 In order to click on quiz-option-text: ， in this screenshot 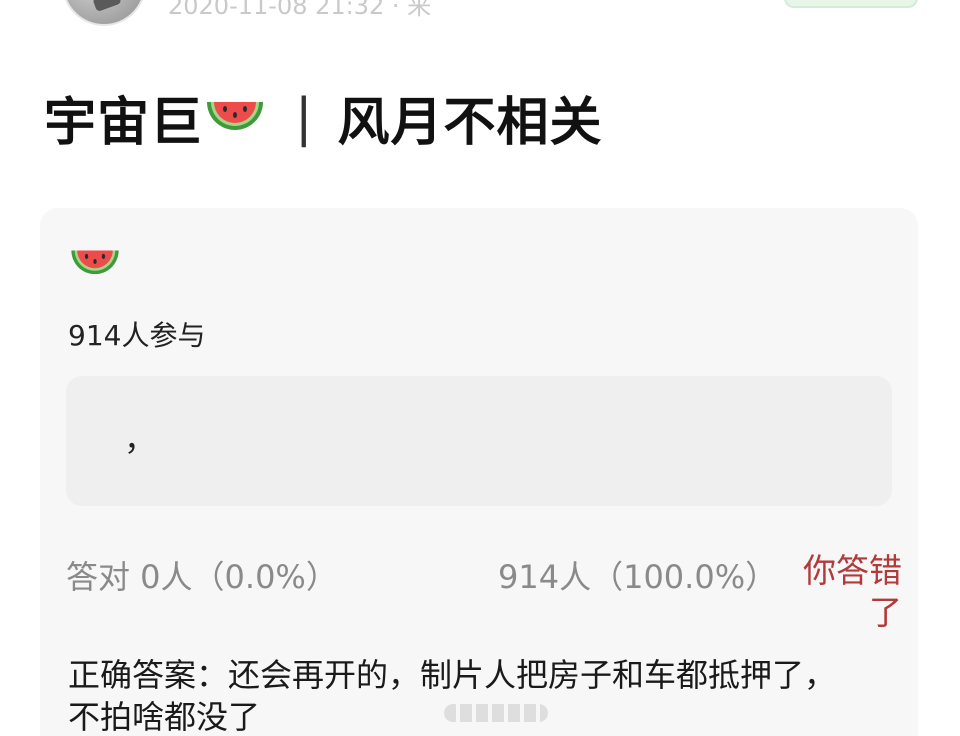, I will do `click(140, 439)`.